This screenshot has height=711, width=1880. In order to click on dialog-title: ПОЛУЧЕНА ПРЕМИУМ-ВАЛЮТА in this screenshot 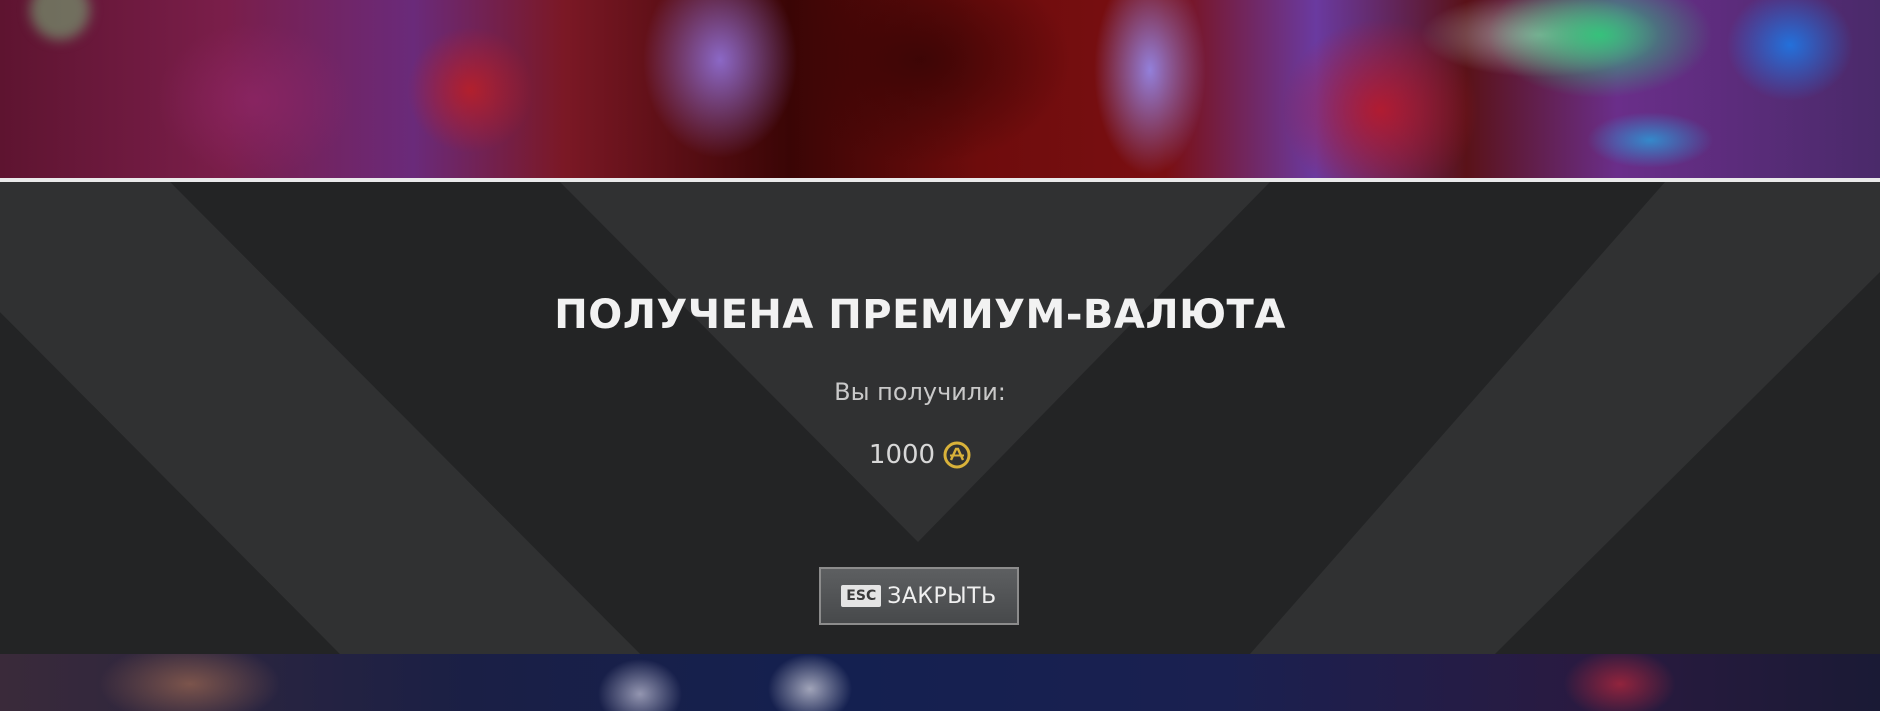, I will do `click(920, 315)`.